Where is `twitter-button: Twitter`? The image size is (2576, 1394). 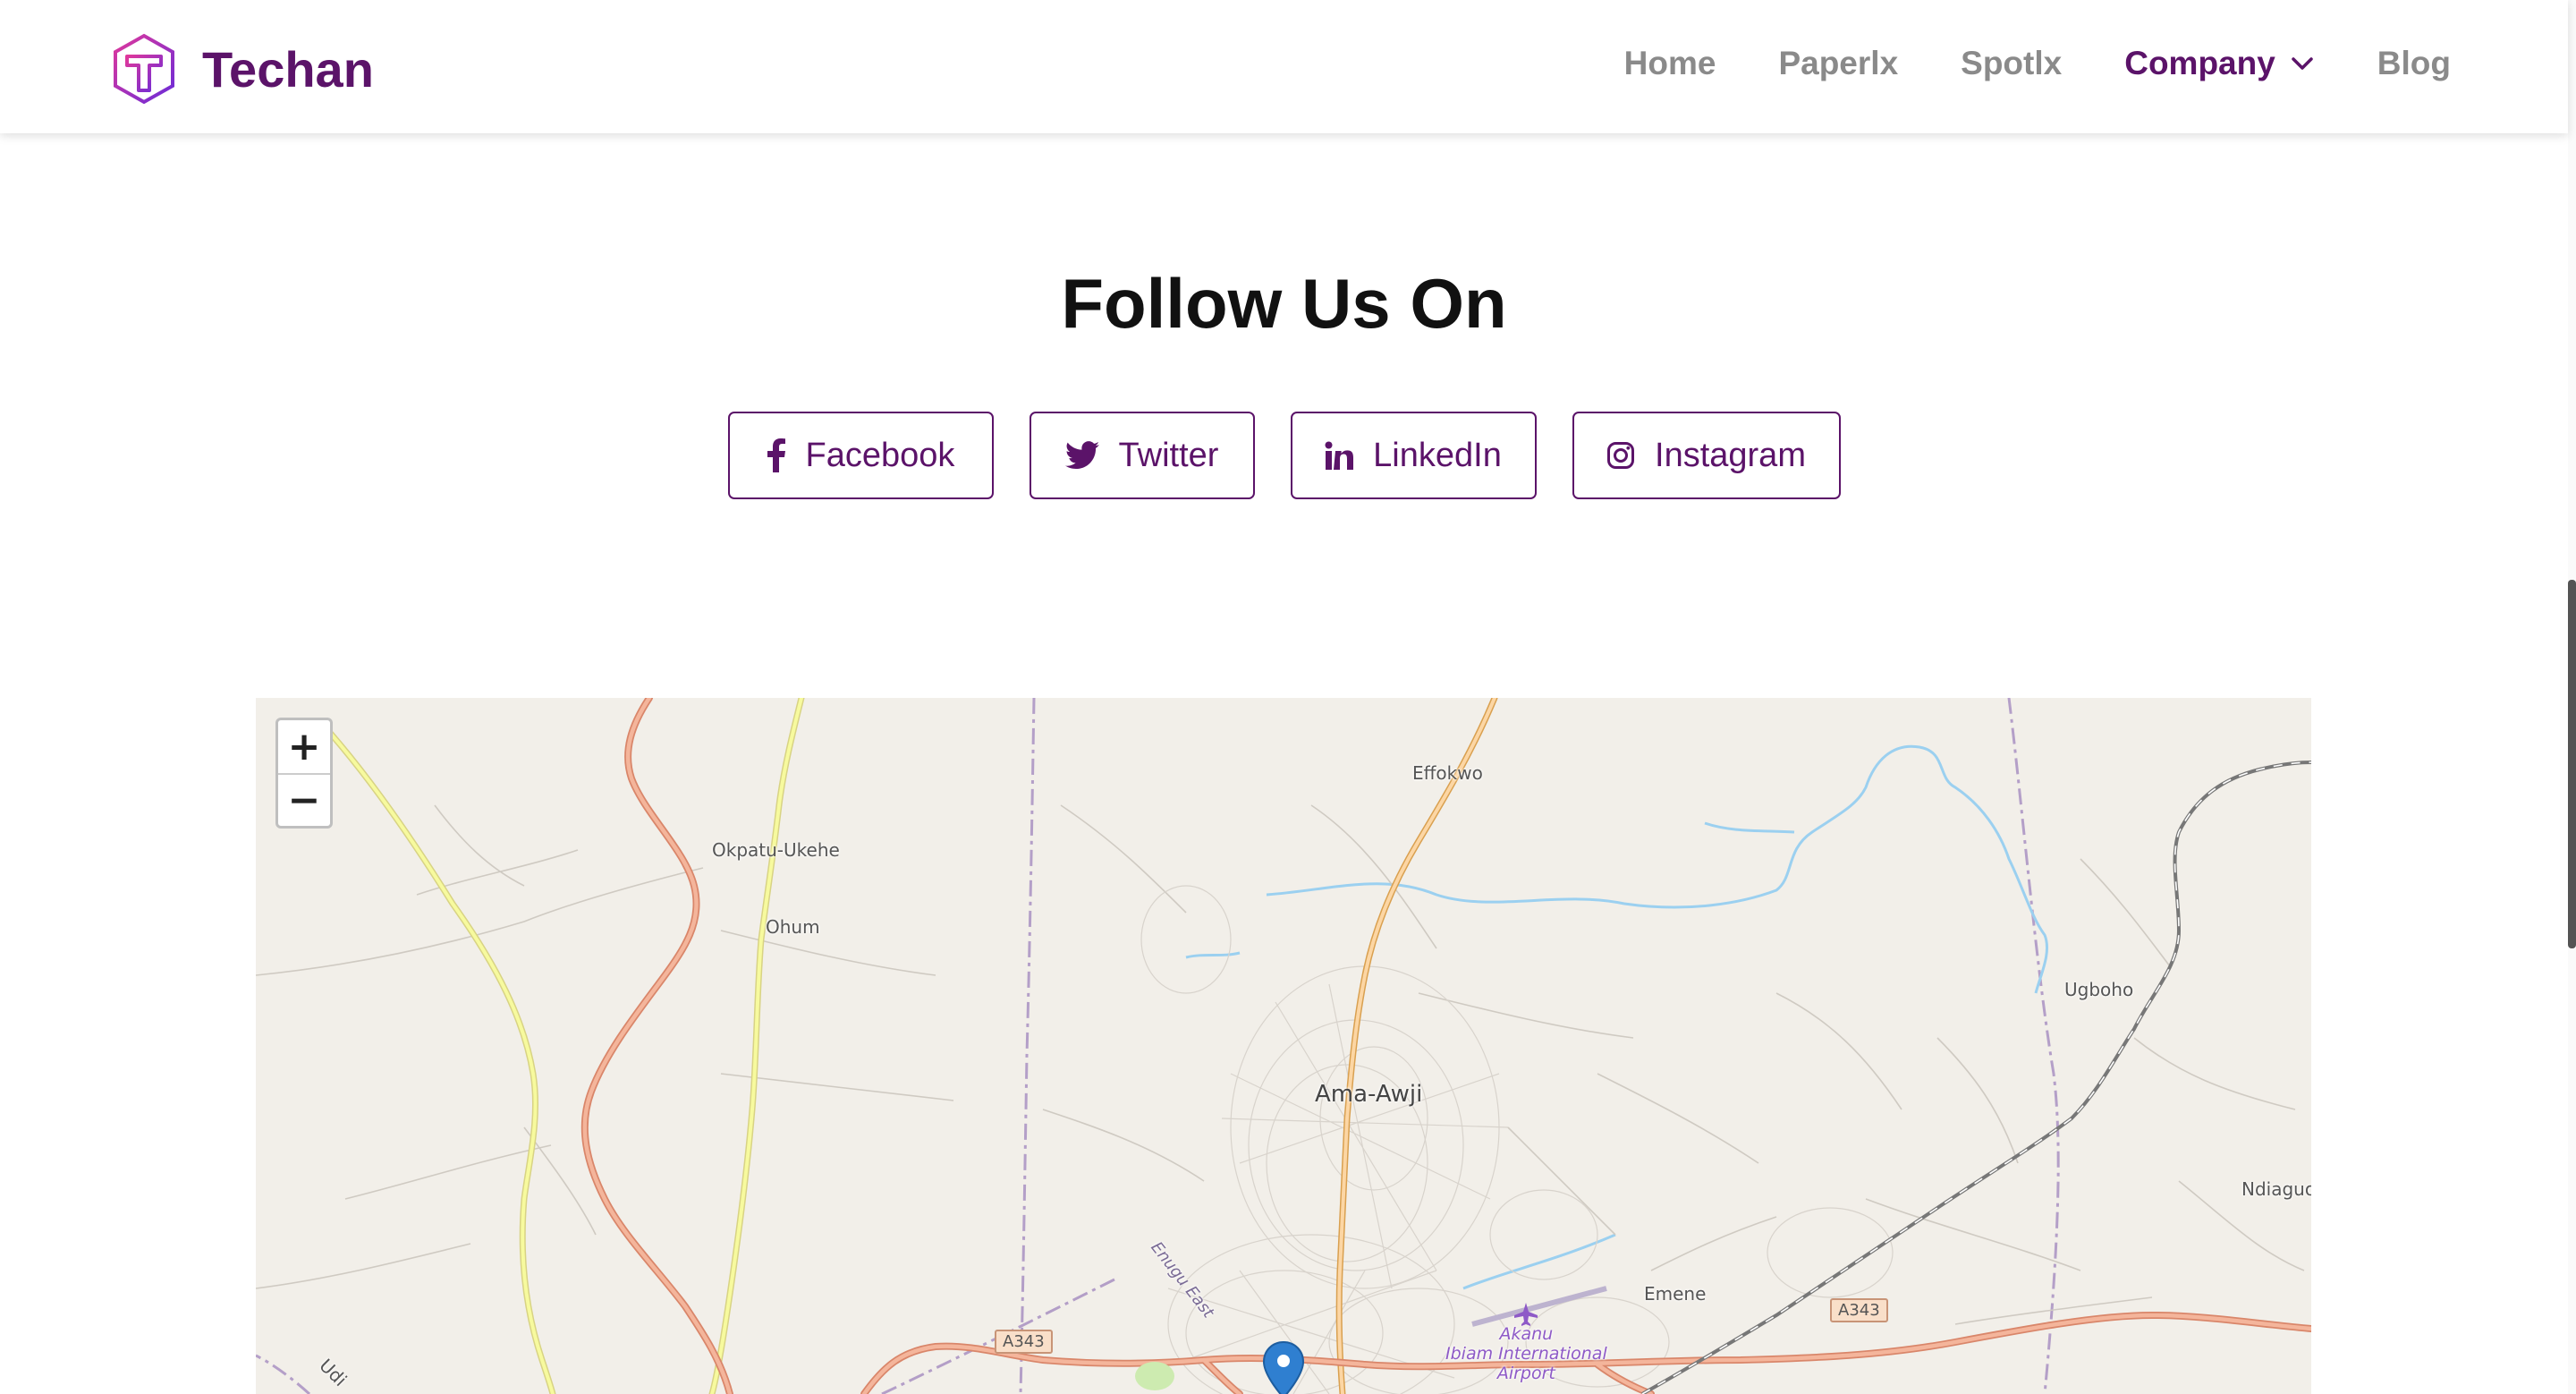
twitter-button: Twitter is located at coordinates (1142, 456).